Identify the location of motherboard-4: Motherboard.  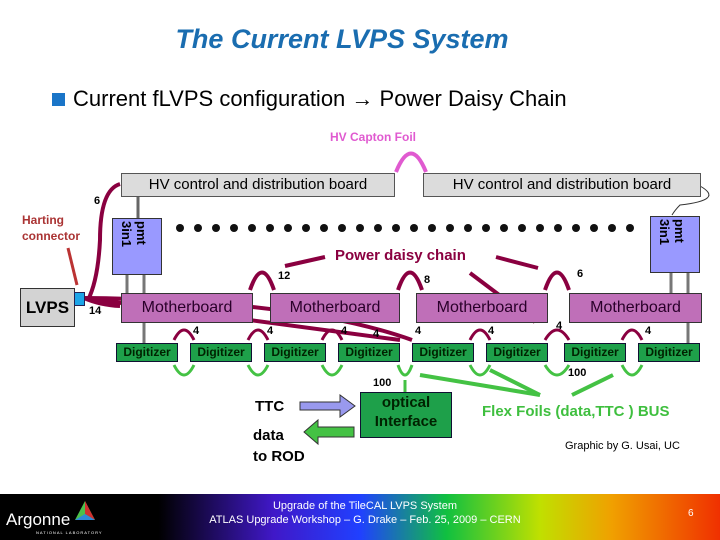
(635, 308).